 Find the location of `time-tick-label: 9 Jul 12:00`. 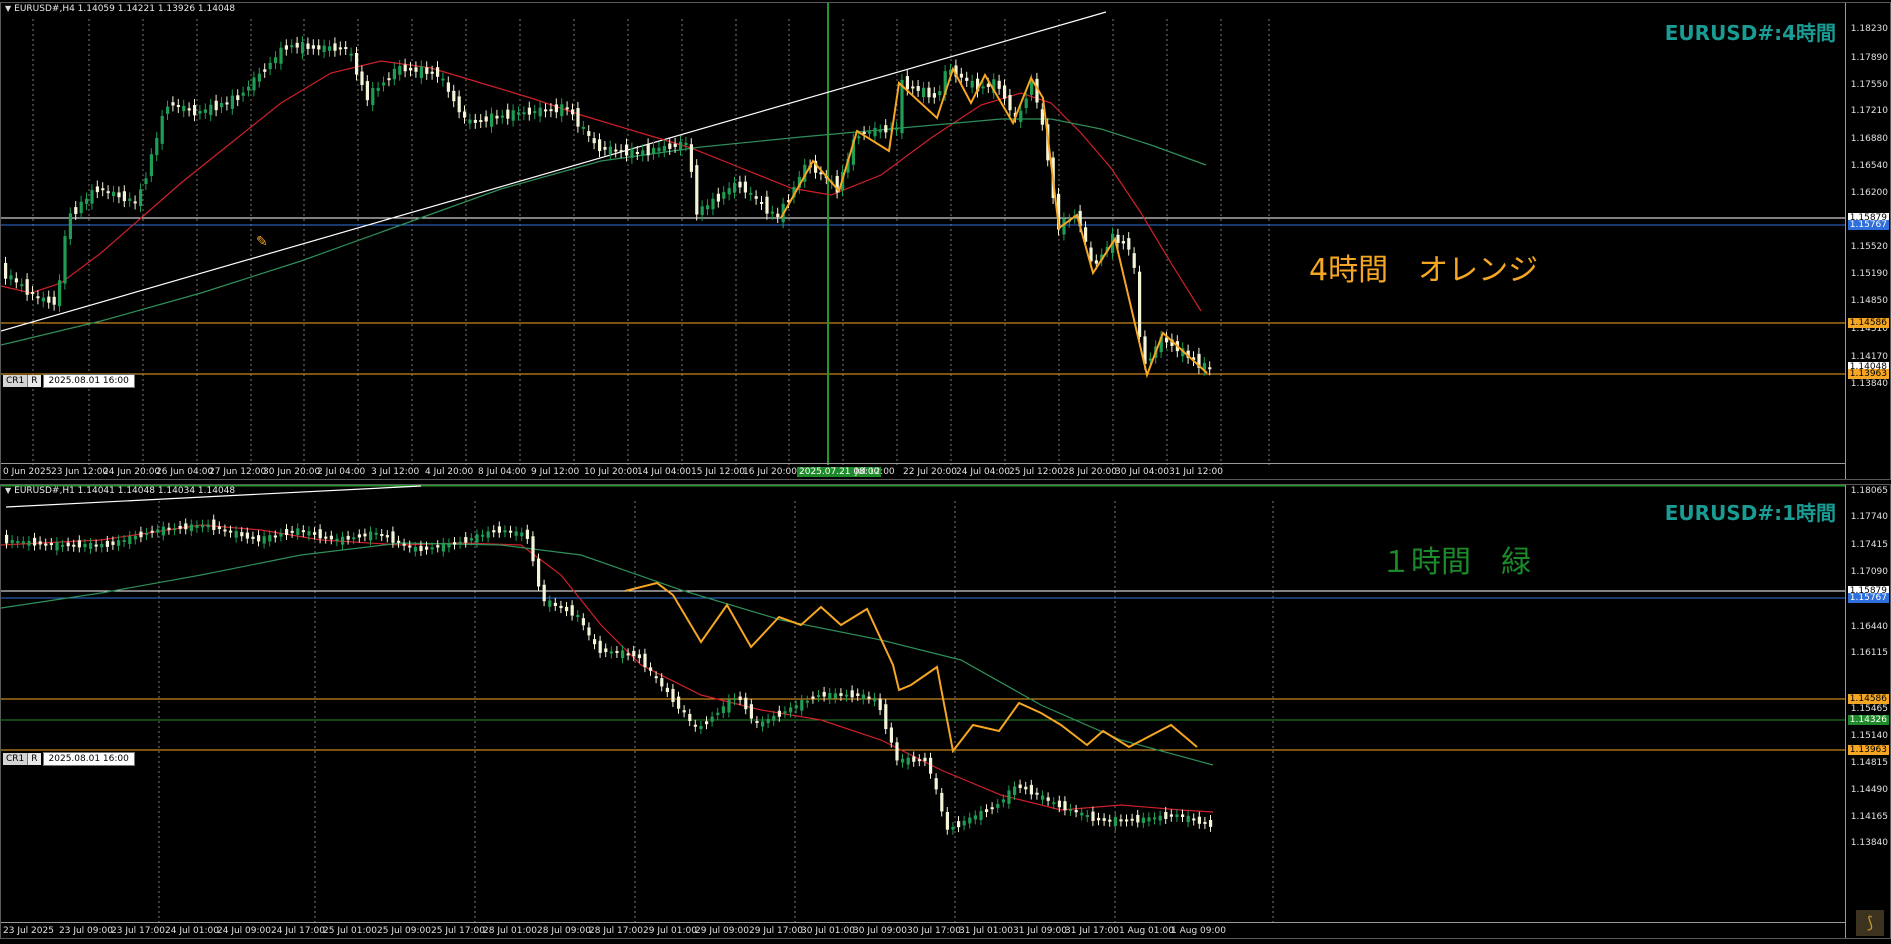

time-tick-label: 9 Jul 12:00 is located at coordinates (555, 472).